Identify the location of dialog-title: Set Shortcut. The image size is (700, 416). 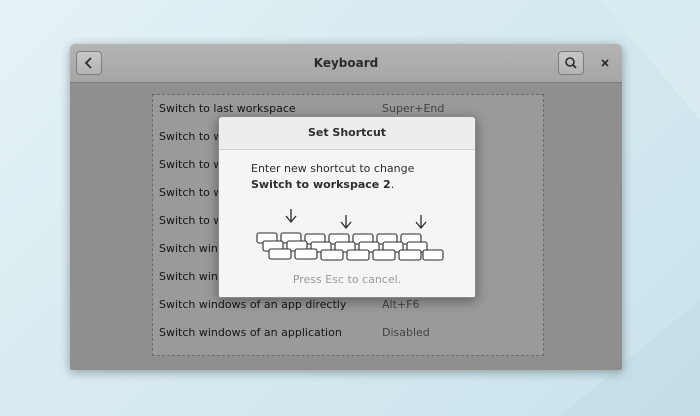
(347, 132).